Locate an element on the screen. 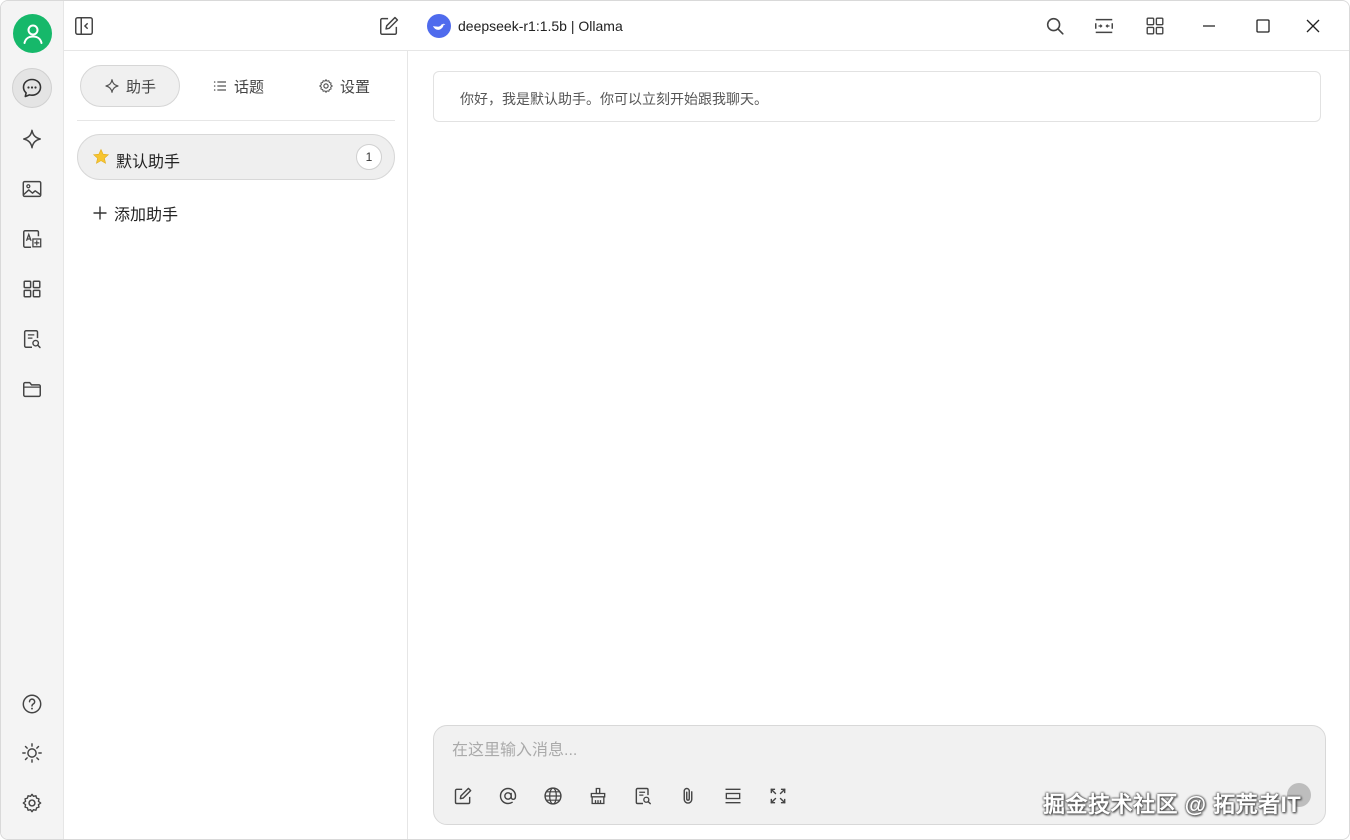 This screenshot has height=840, width=1350. rail-help-button is located at coordinates (32, 704).